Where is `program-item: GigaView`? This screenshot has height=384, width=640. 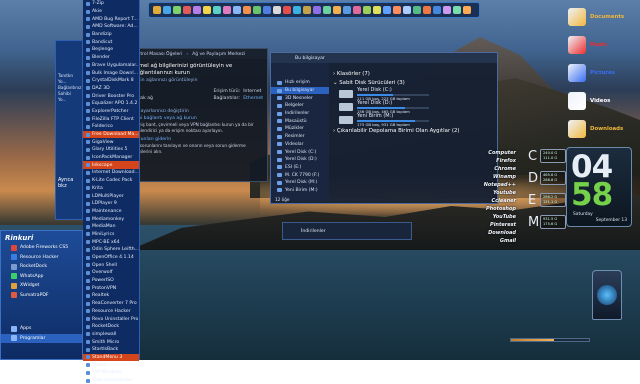 program-item: GigaView is located at coordinates (111, 142).